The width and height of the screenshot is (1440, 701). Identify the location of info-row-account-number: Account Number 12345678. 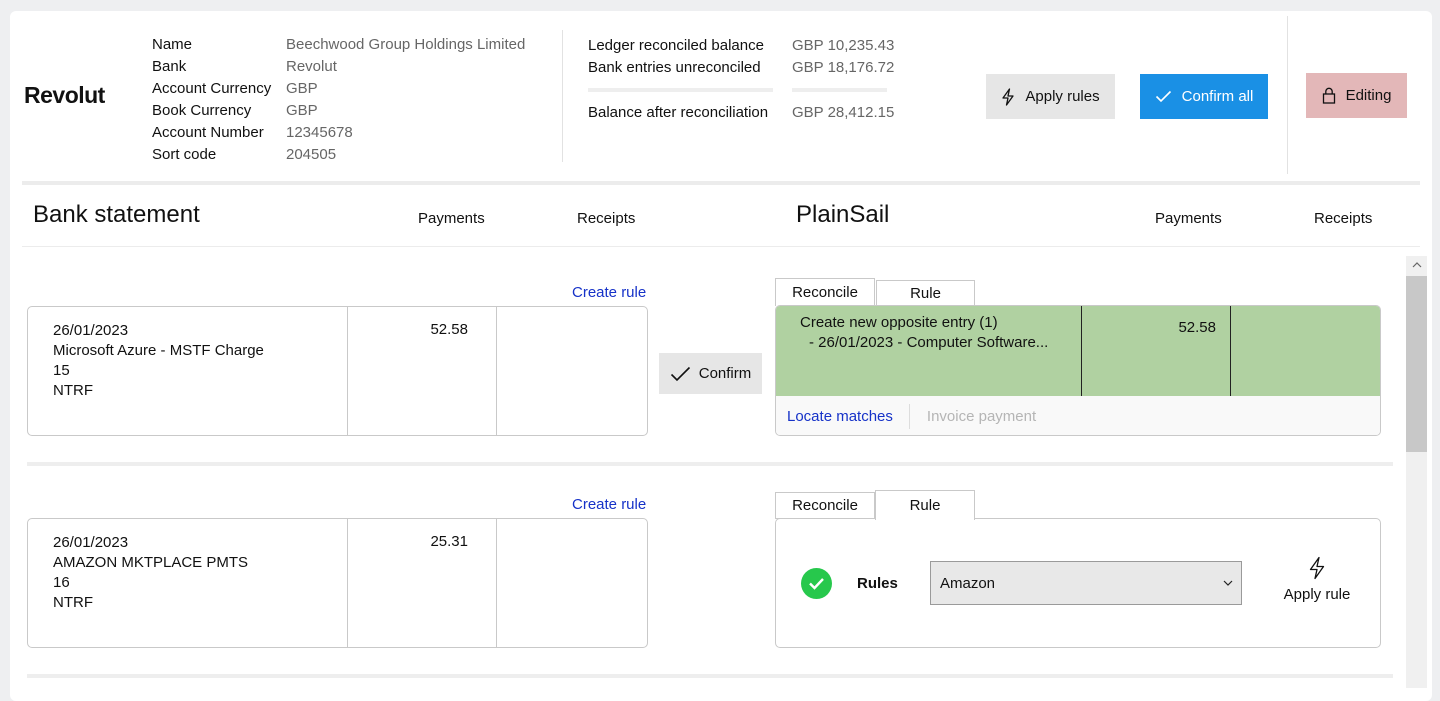
(338, 132).